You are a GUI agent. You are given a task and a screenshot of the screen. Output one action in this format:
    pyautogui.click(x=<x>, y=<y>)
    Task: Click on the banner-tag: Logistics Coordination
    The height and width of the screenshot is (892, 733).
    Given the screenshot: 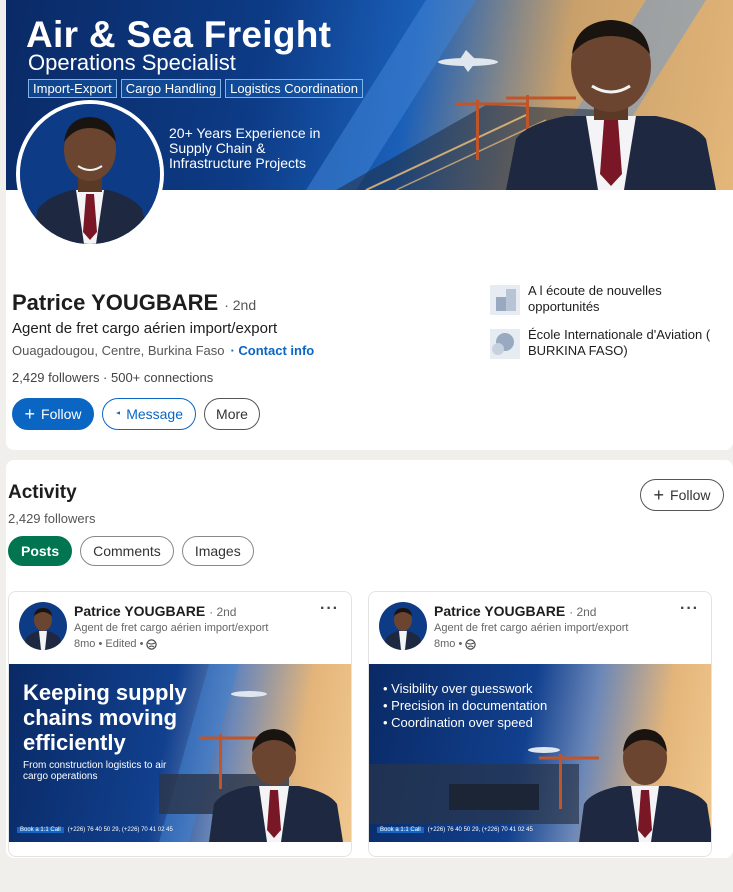 What is the action you would take?
    pyautogui.click(x=294, y=88)
    